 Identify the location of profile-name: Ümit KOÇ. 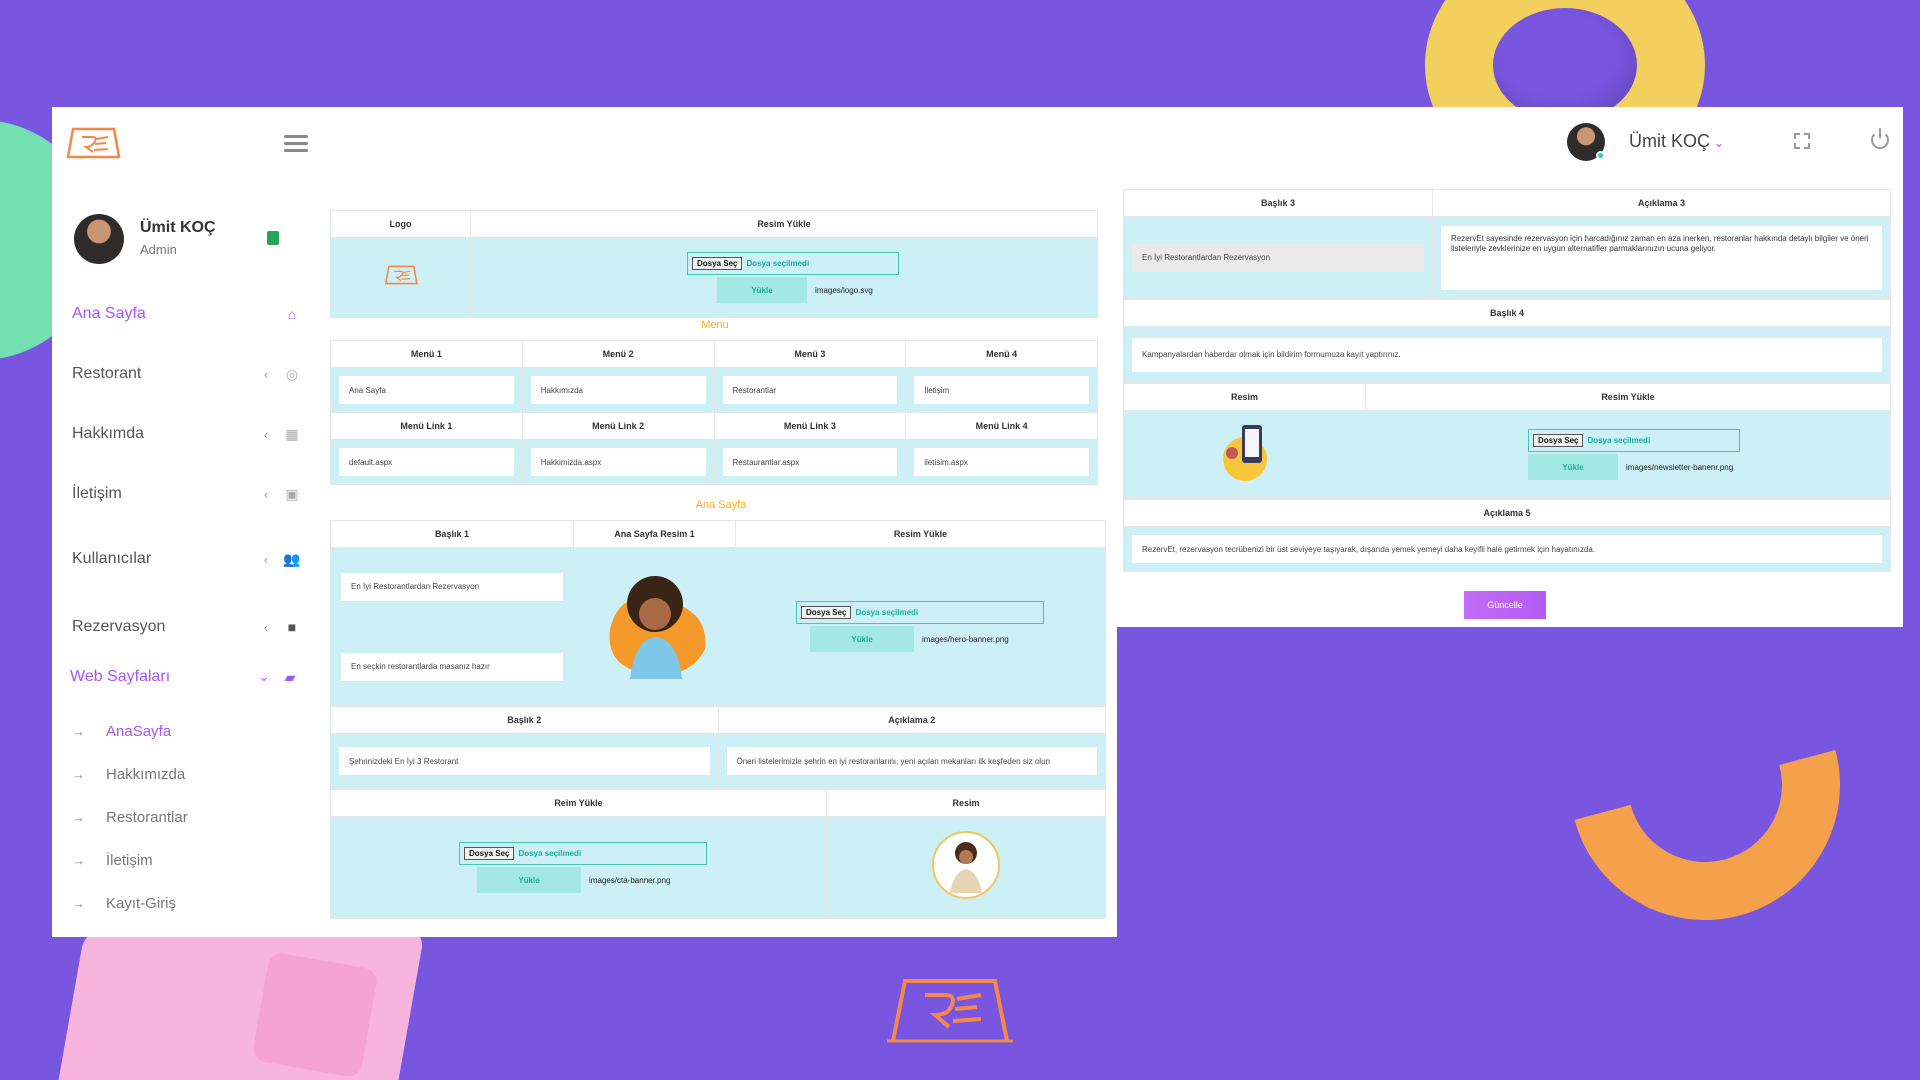
(178, 227).